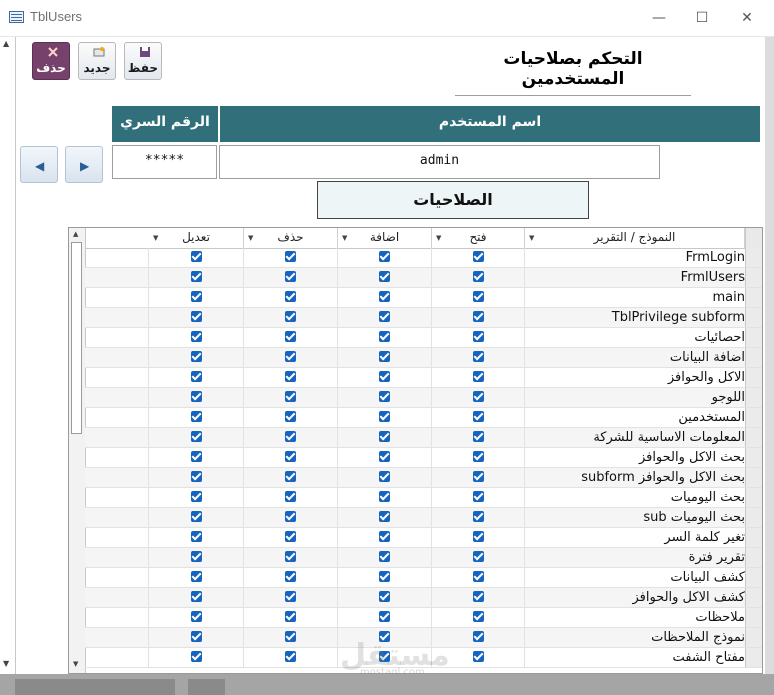 The width and height of the screenshot is (774, 695). I want to click on table-row: بحث الاكل والحوافز subform, so click(423, 478).